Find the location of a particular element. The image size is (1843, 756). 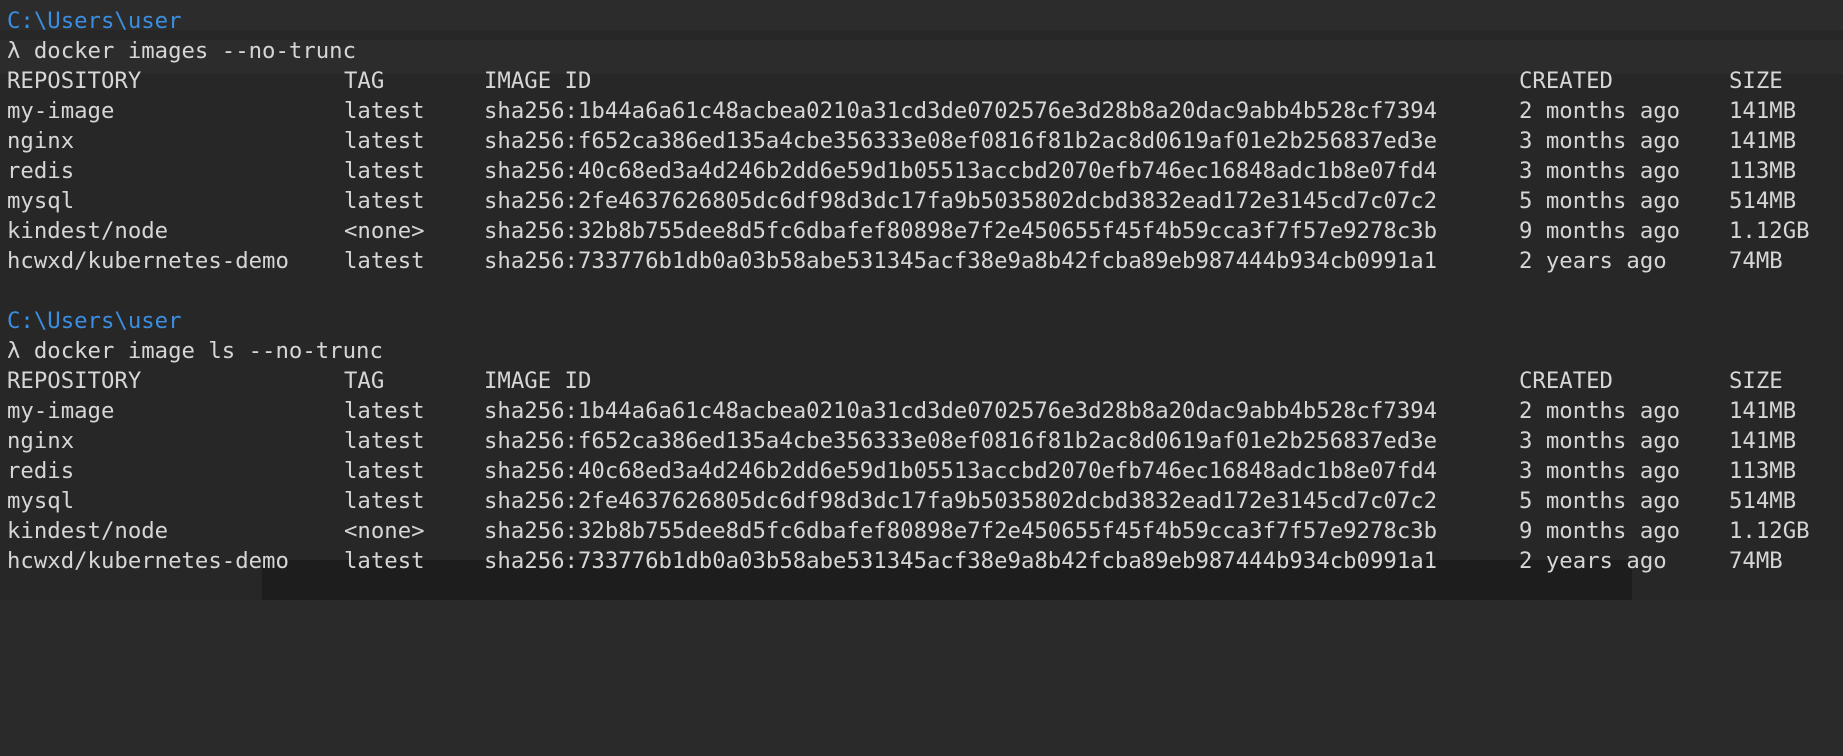

blank-line is located at coordinates (195, 291).